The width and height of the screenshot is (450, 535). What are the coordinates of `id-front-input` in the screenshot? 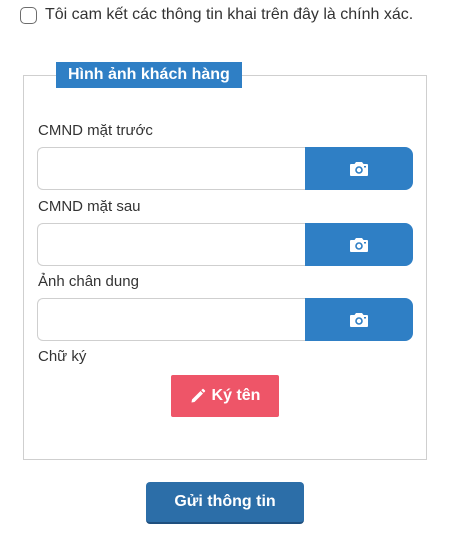 It's located at (171, 168).